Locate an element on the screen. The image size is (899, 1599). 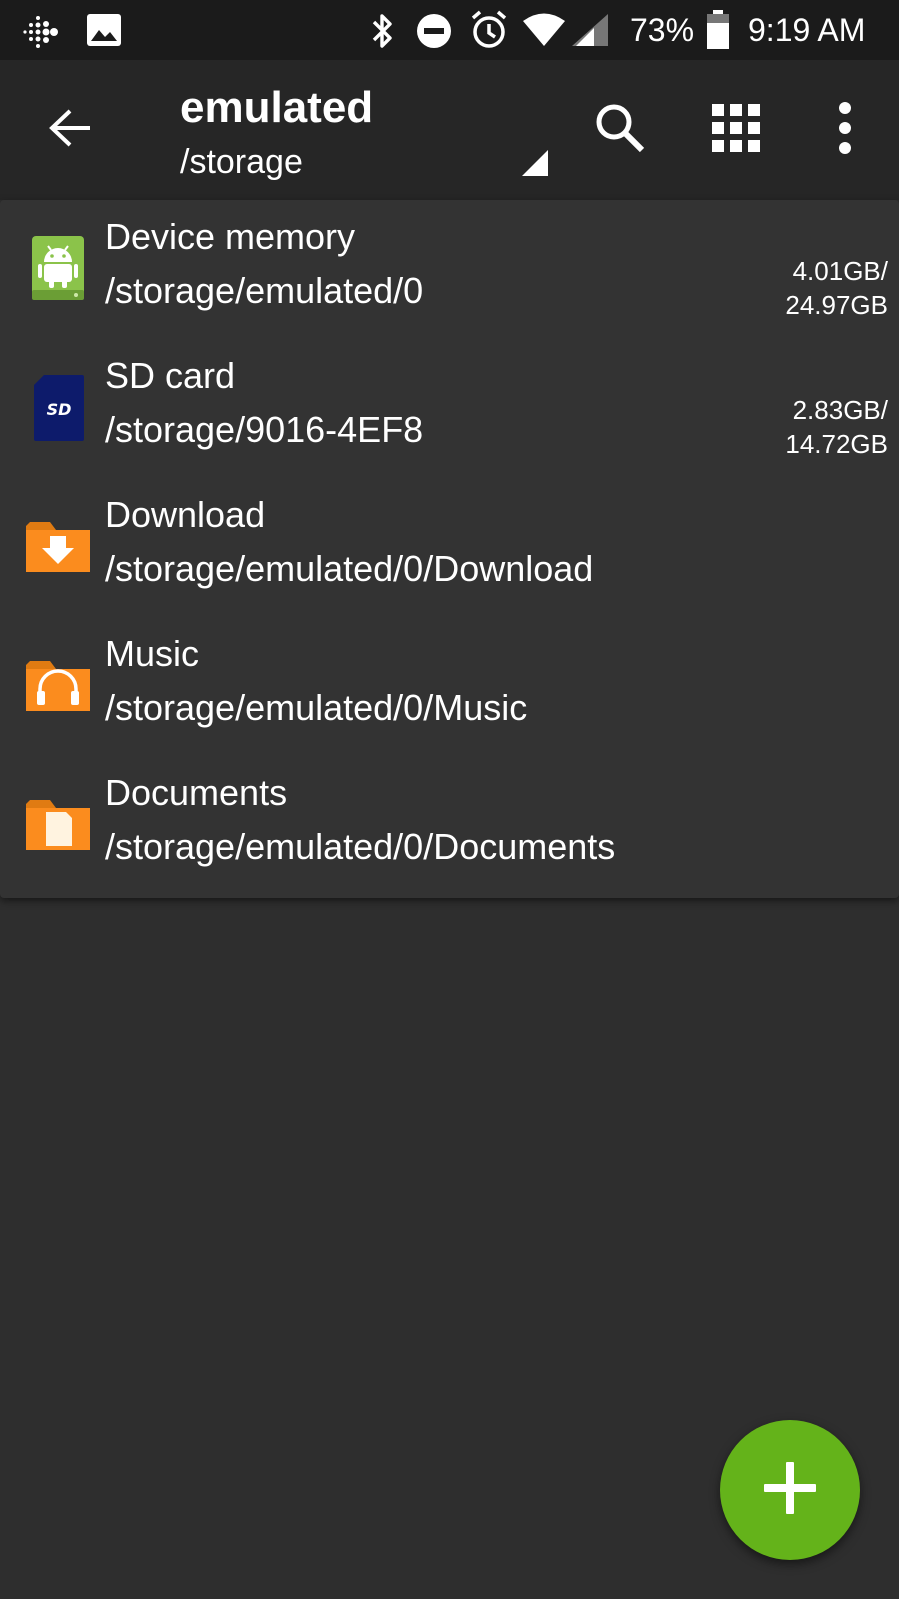
documents-folder-icon is located at coordinates (58, 824).